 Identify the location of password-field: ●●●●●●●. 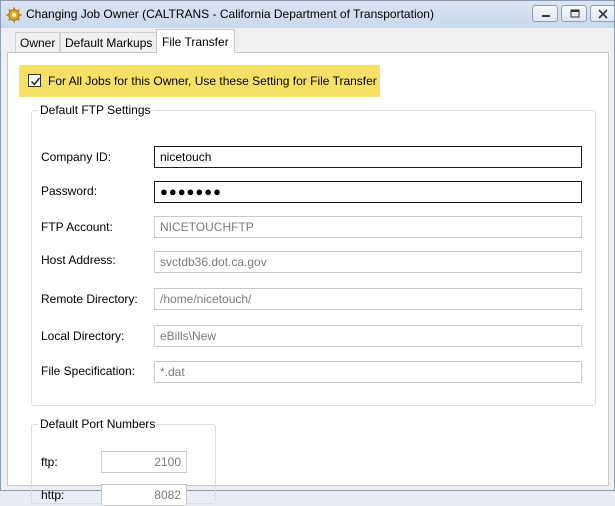
(368, 192).